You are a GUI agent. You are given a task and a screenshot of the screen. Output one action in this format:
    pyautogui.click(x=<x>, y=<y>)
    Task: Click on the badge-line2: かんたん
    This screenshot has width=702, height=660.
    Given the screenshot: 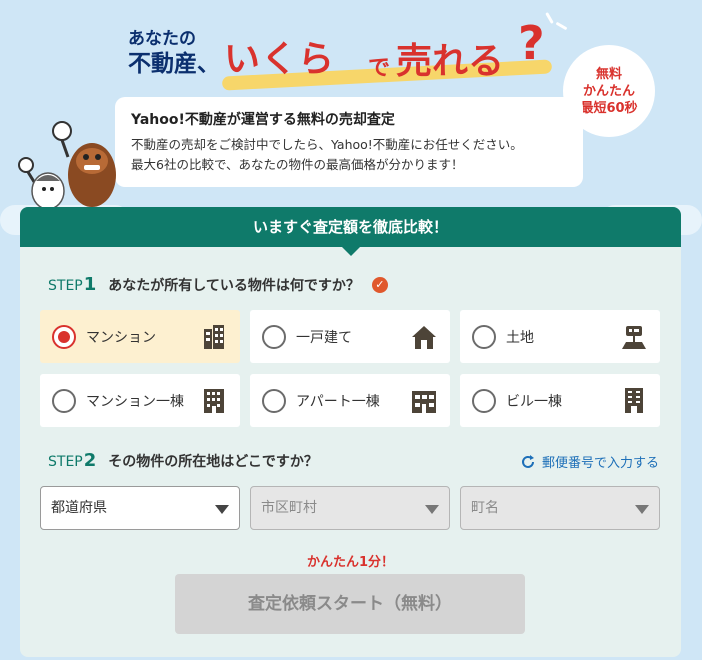 What is the action you would take?
    pyautogui.click(x=608, y=91)
    